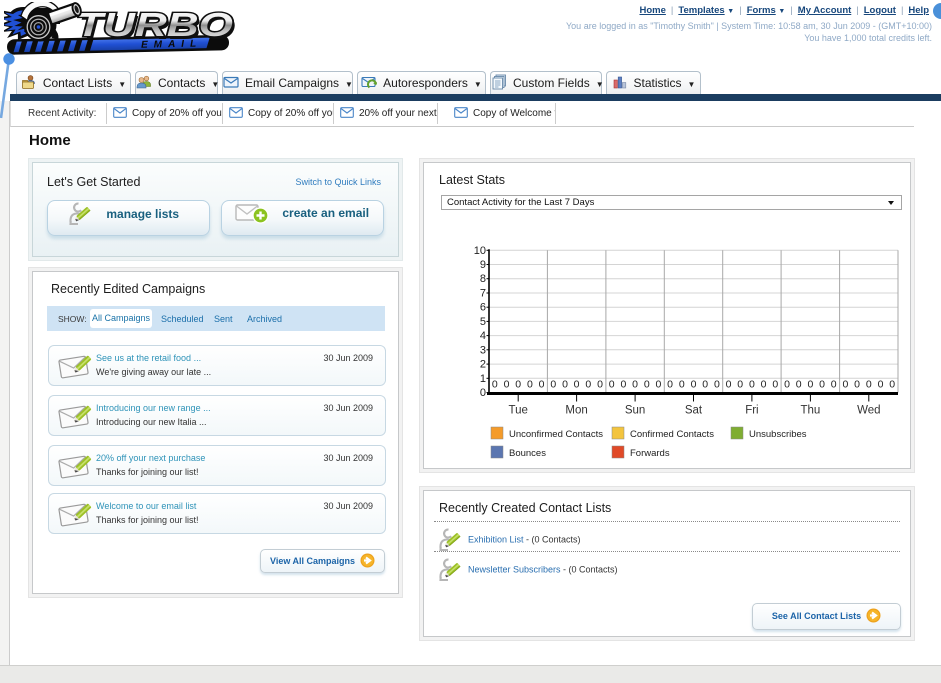 The height and width of the screenshot is (683, 941). What do you see at coordinates (635, 411) in the screenshot?
I see `svg-text: Sun` at bounding box center [635, 411].